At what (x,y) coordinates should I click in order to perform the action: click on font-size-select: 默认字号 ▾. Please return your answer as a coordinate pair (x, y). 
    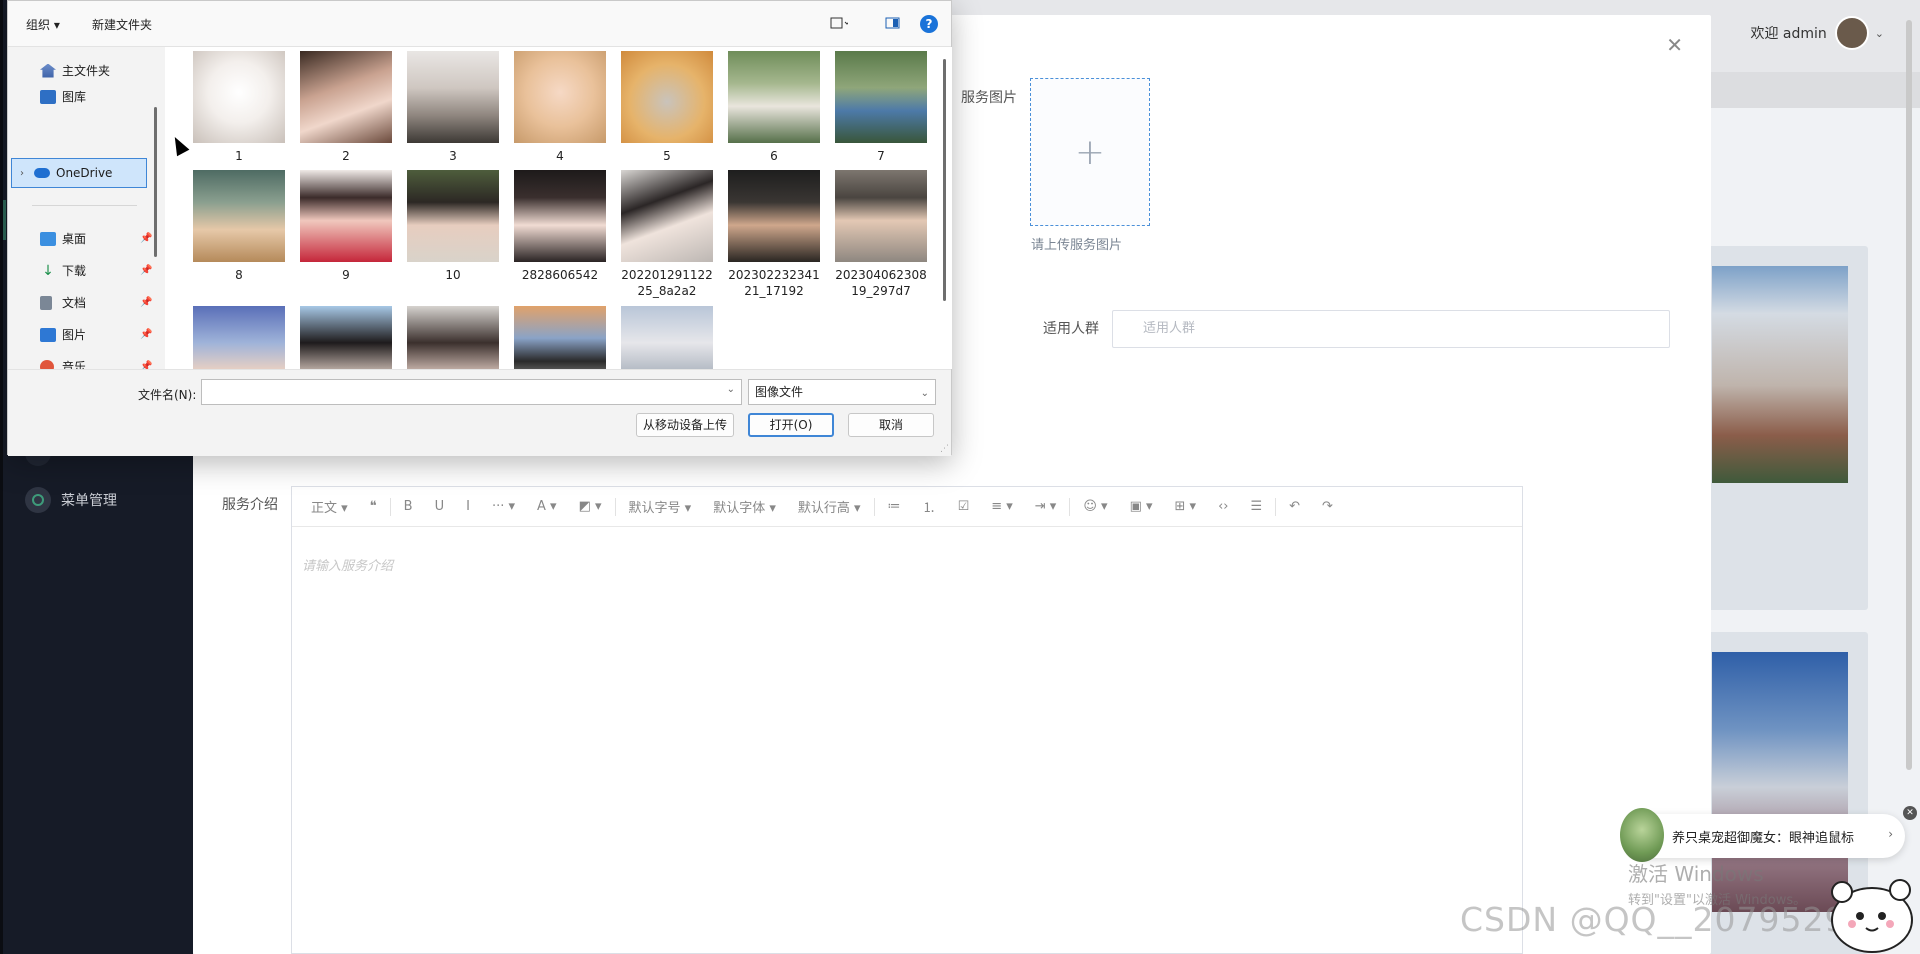
    Looking at the image, I should click on (660, 506).